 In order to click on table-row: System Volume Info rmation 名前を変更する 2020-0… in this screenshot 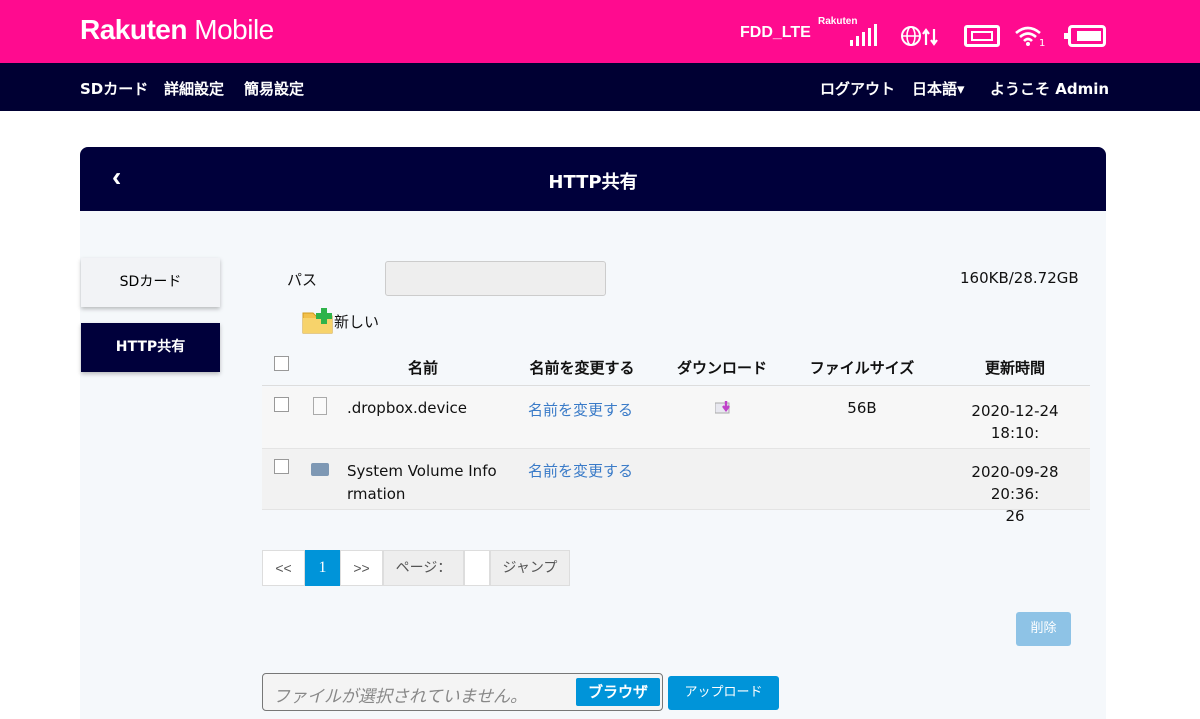, I will do `click(676, 487)`.